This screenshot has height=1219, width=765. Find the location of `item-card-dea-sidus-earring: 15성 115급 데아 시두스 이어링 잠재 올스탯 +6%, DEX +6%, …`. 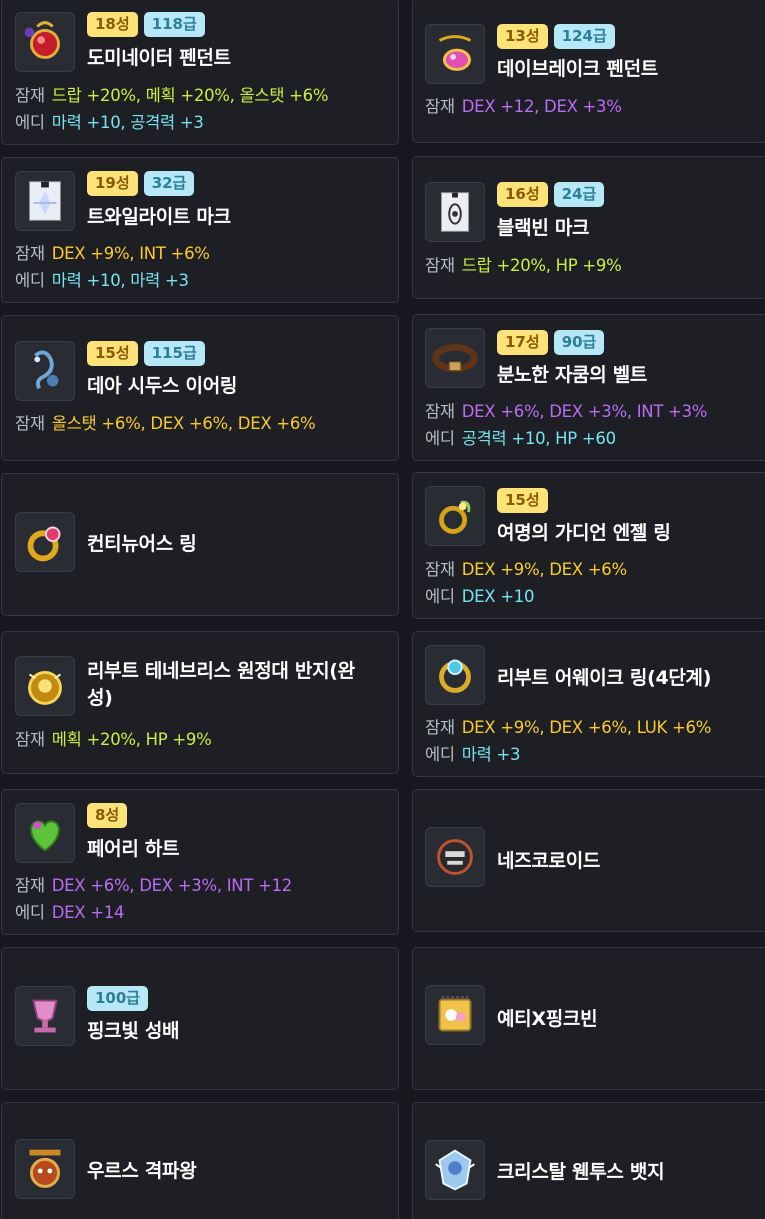

item-card-dea-sidus-earring: 15성 115급 데아 시두스 이어링 잠재 올스탯 +6%, DEX +6%, … is located at coordinates (200, 388).